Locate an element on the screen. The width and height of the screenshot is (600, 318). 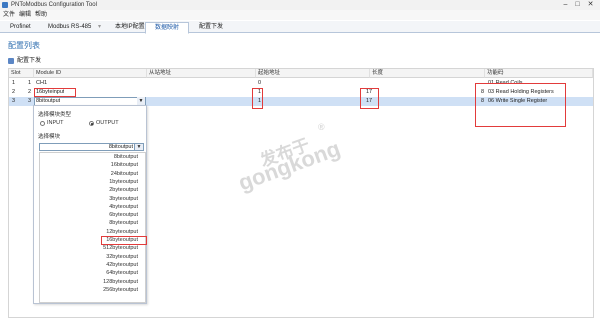
module-option: 4byteoutput is located at coordinates (89, 207).